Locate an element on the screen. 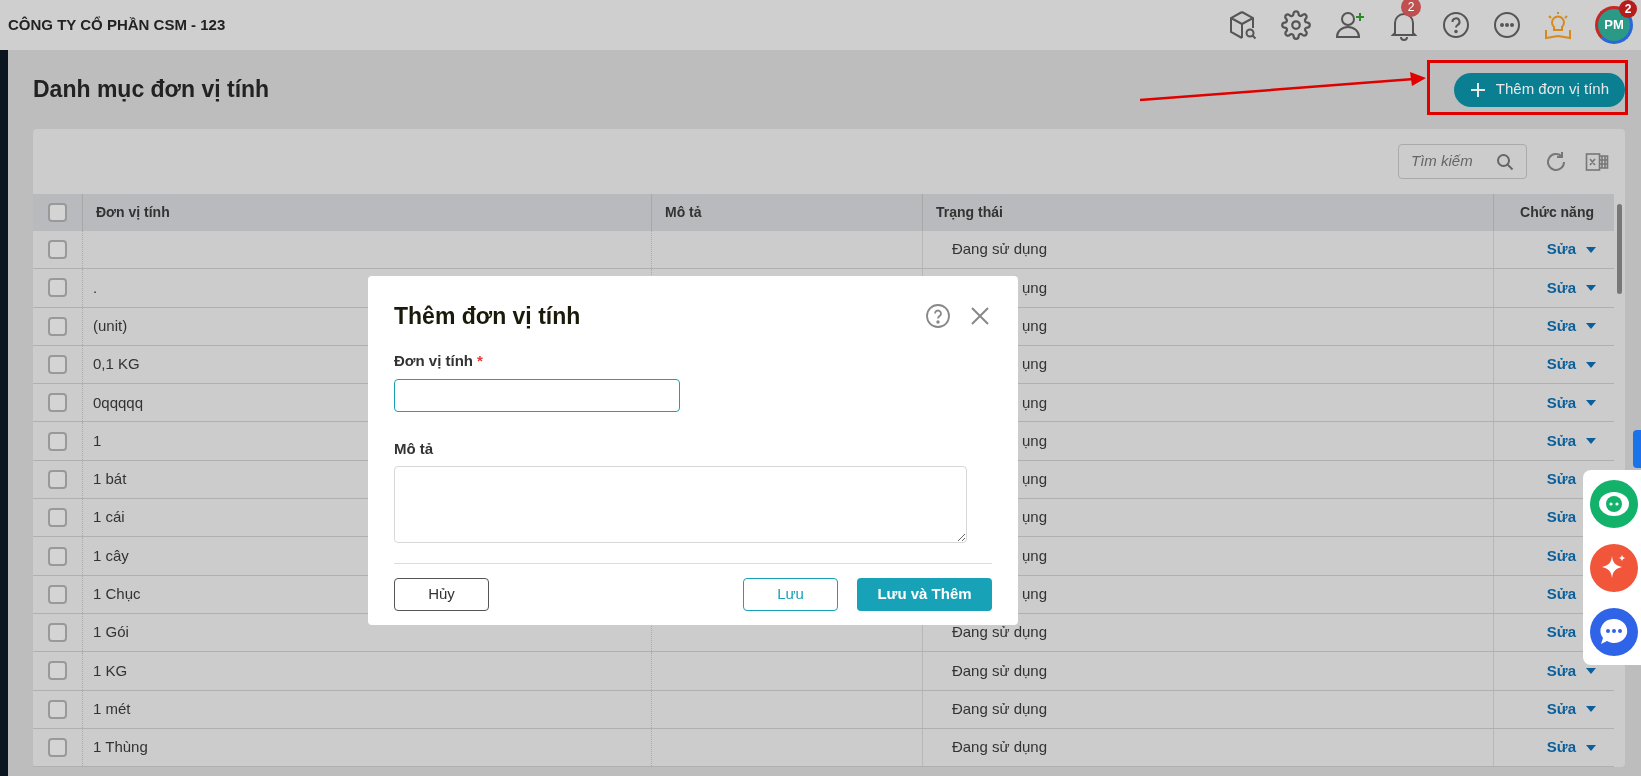 The height and width of the screenshot is (776, 1641). chat-icon is located at coordinates (1614, 631).